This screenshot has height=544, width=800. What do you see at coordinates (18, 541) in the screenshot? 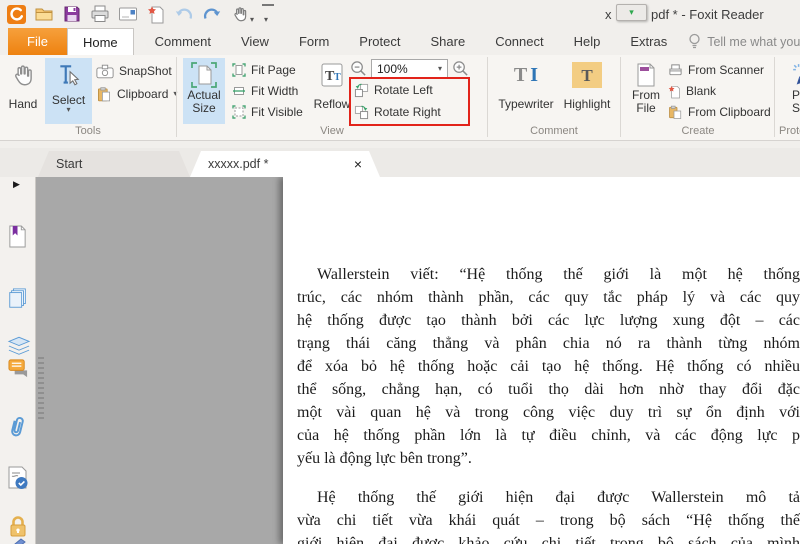
I see `annotations-icon` at bounding box center [18, 541].